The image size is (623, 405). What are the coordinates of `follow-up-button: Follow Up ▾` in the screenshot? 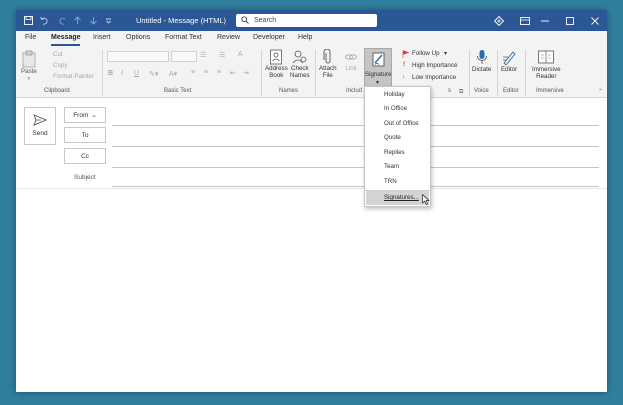 It's located at (424, 55).